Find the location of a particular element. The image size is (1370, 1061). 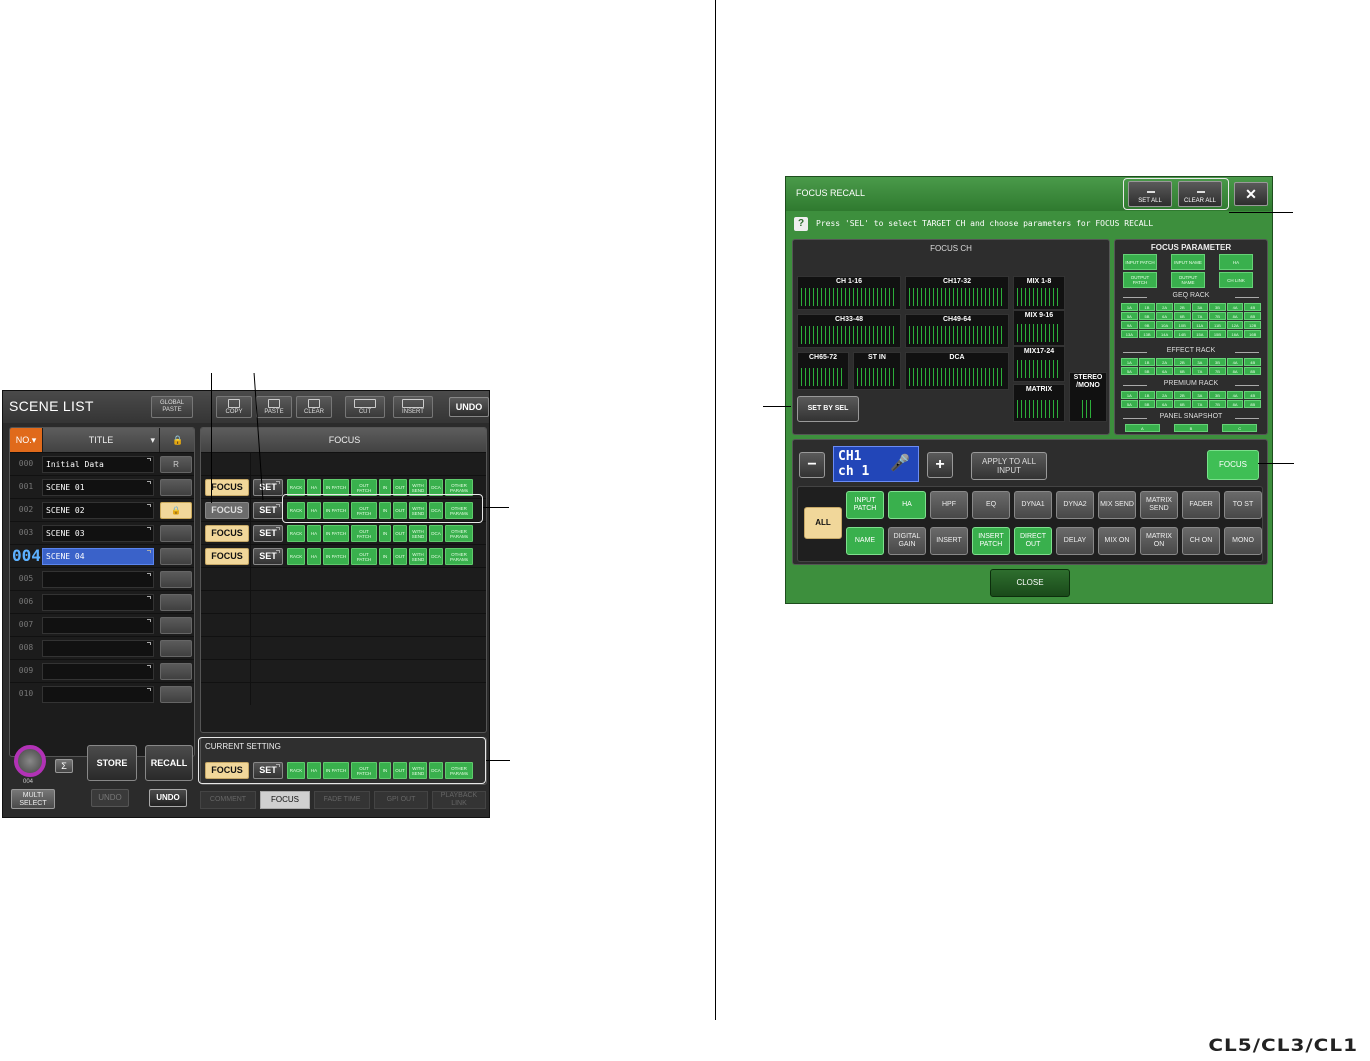

column-header-no: NO.▾ is located at coordinates (26, 440).